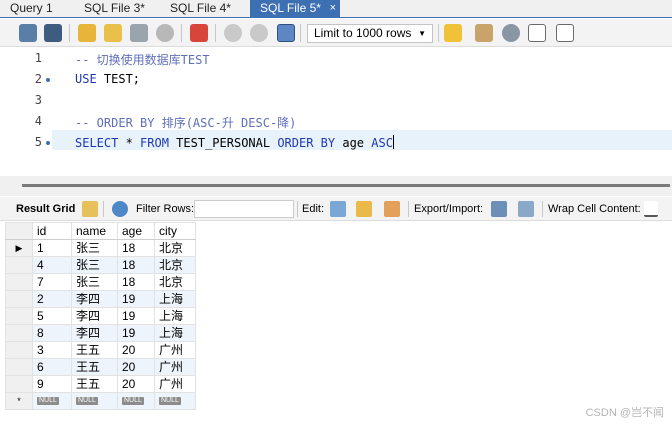 The height and width of the screenshot is (428, 672). Describe the element at coordinates (45, 209) in the screenshot. I see `result-grid-label: Result Grid` at that location.